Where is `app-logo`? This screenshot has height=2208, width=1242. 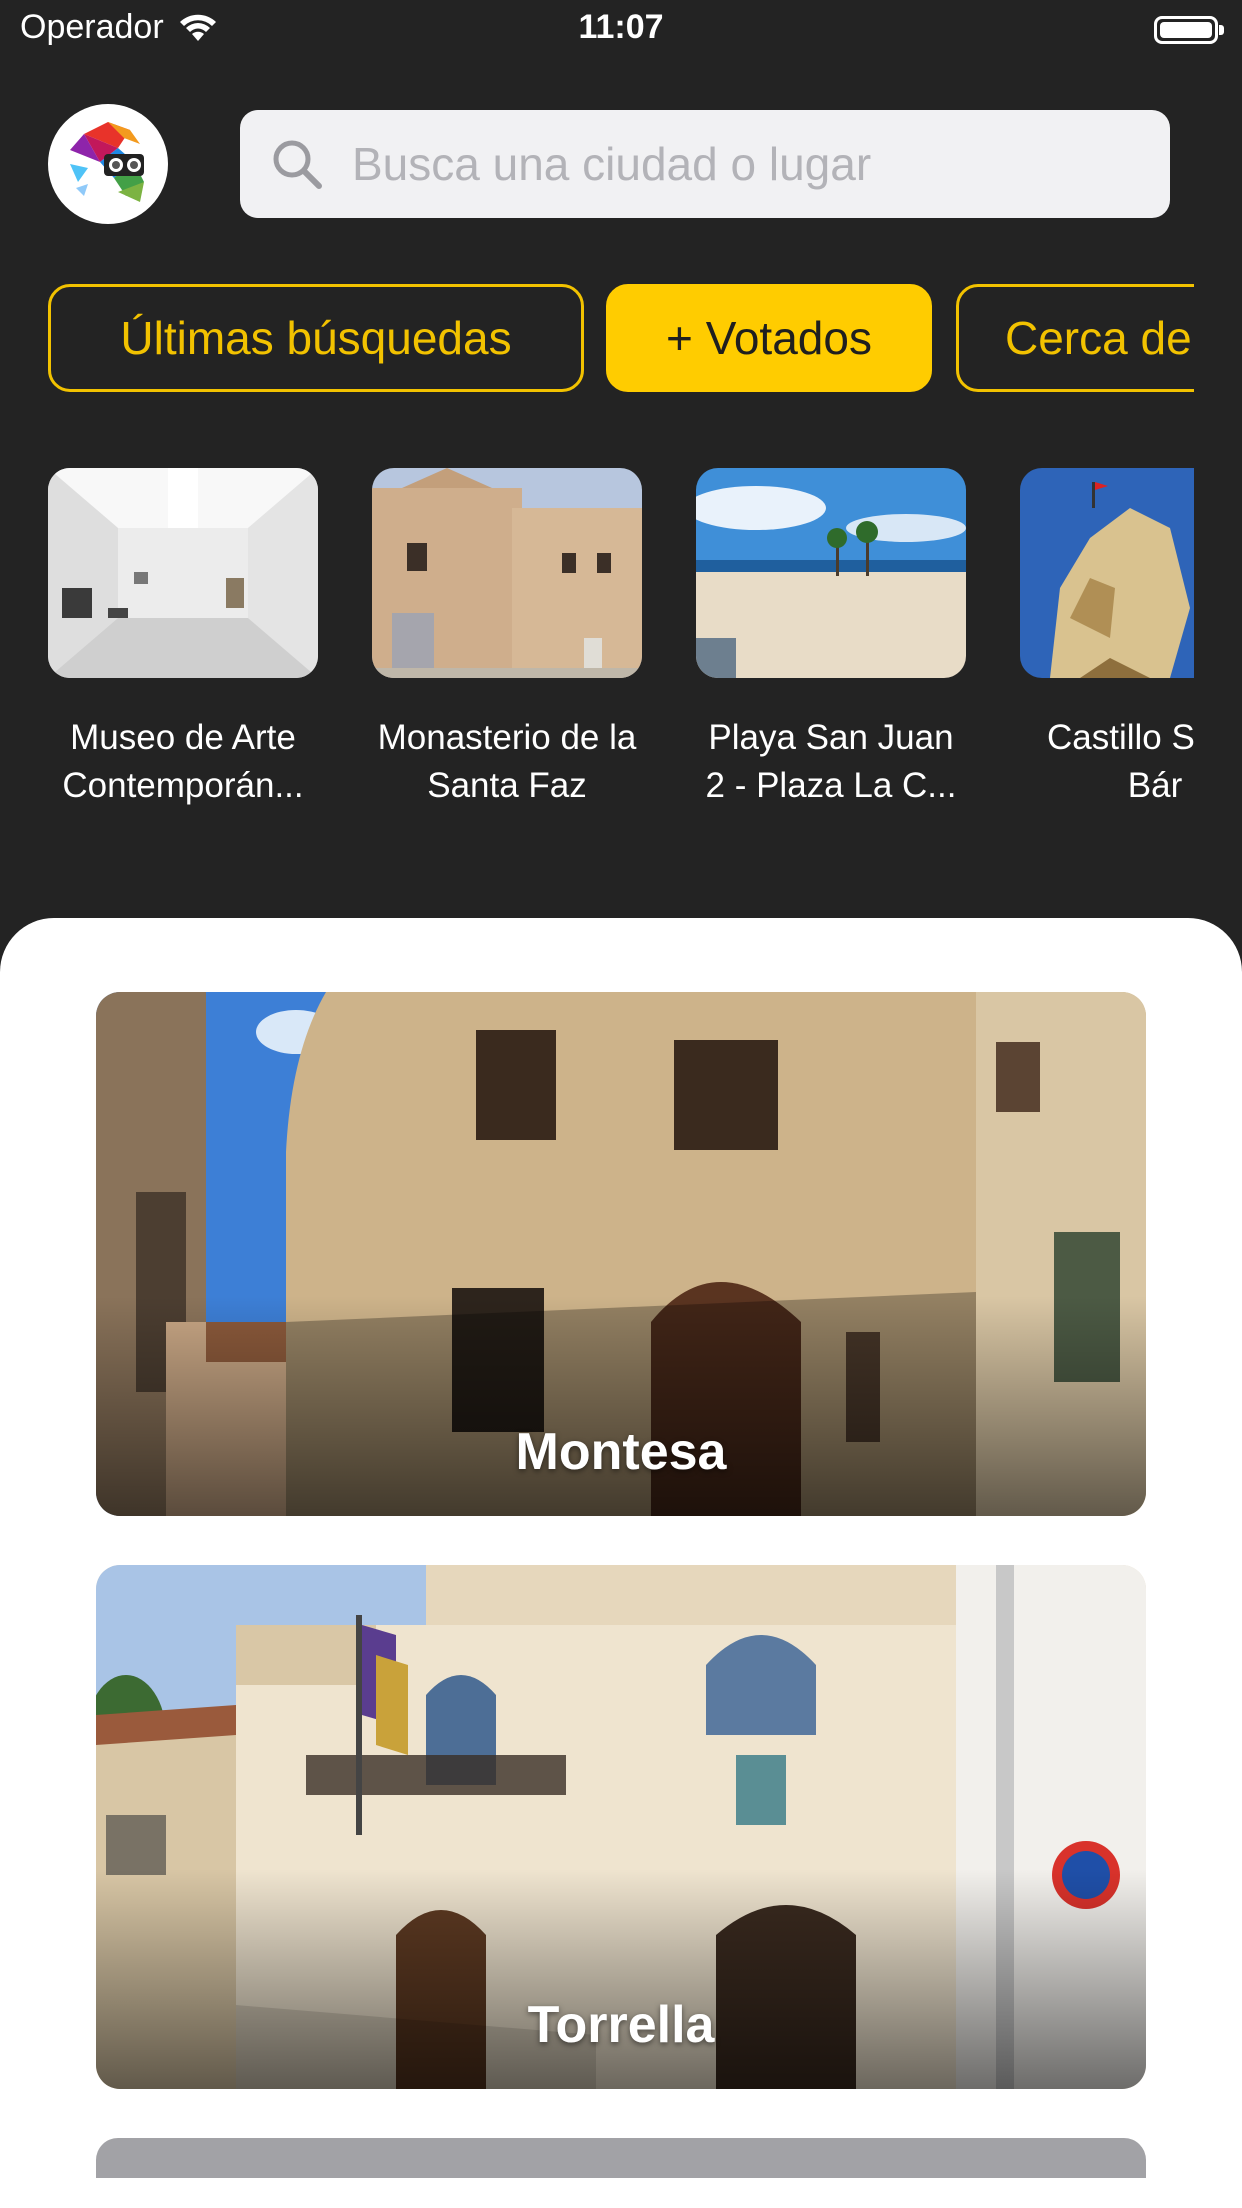
app-logo is located at coordinates (108, 164).